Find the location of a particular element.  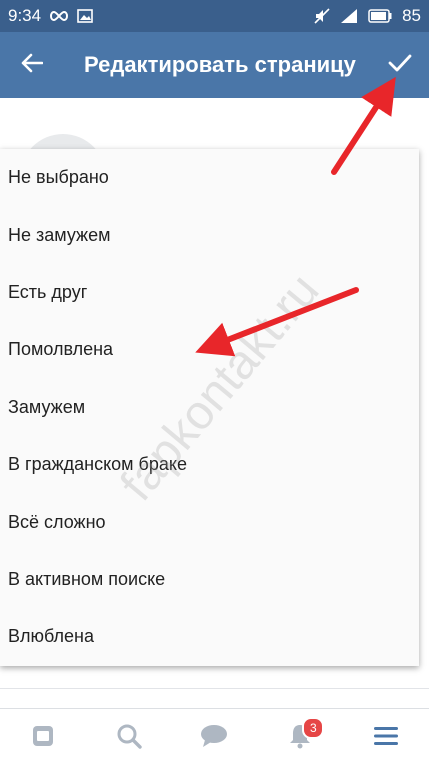

status-time: 9:34 is located at coordinates (25, 15).